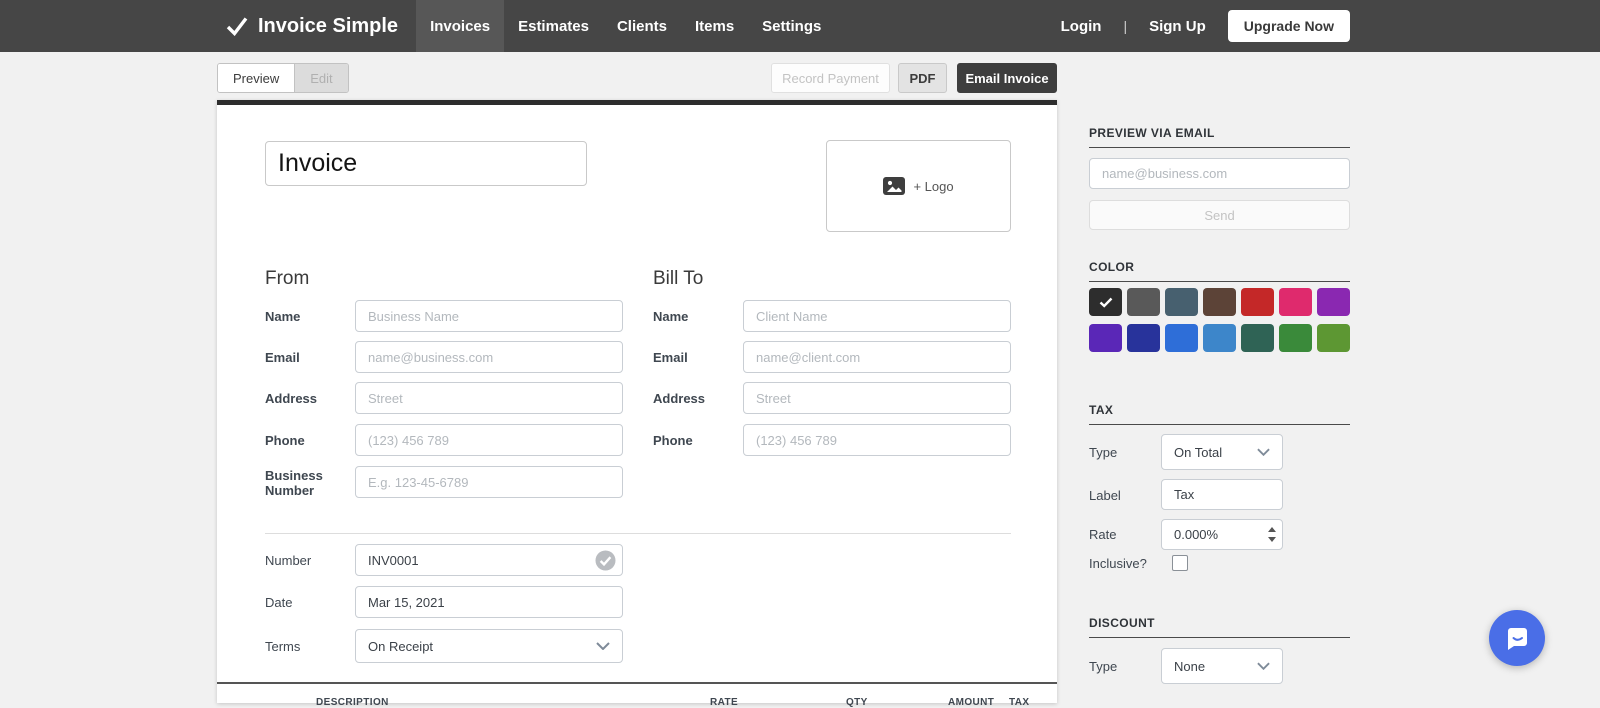  I want to click on nav-tab-label: Clients, so click(641, 26).